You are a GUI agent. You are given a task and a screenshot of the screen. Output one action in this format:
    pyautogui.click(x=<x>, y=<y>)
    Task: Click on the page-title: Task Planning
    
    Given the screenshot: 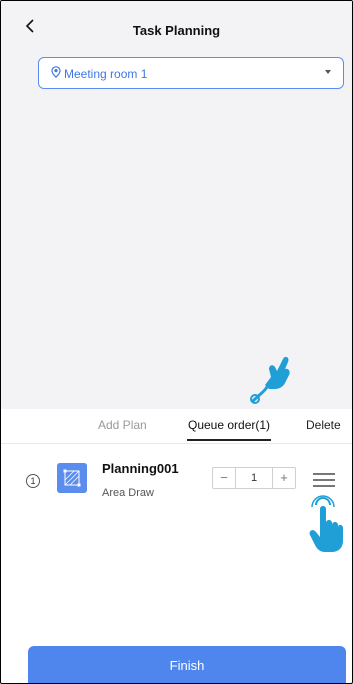 What is the action you would take?
    pyautogui.click(x=176, y=30)
    